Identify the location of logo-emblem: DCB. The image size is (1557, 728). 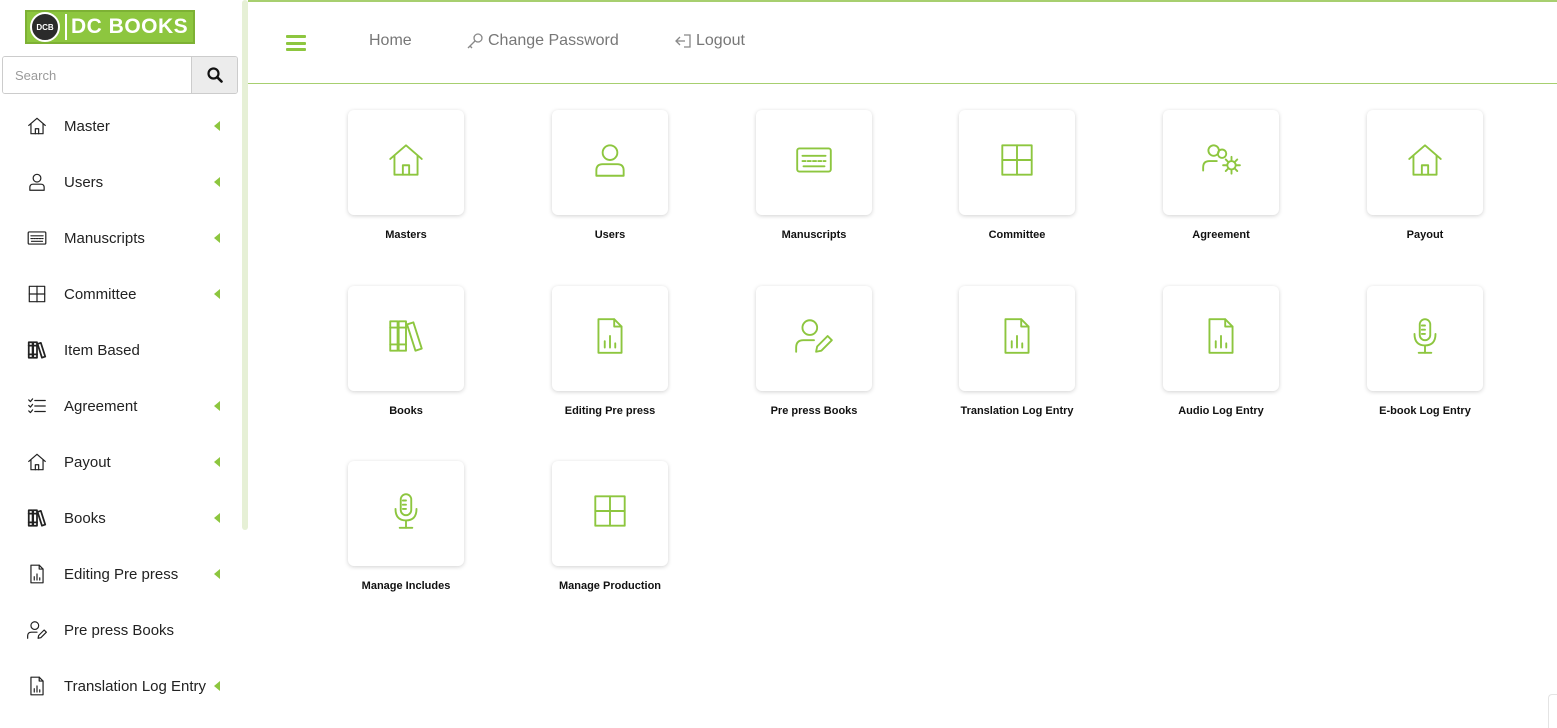
(45, 27).